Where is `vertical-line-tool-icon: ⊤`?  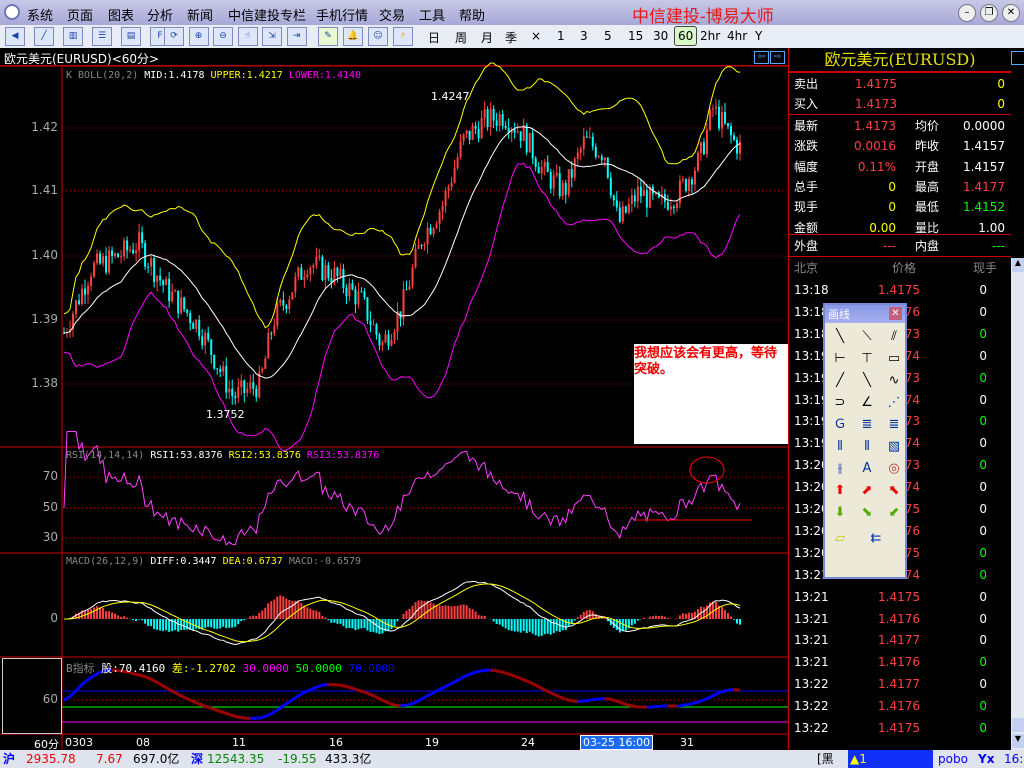 vertical-line-tool-icon: ⊤ is located at coordinates (867, 359).